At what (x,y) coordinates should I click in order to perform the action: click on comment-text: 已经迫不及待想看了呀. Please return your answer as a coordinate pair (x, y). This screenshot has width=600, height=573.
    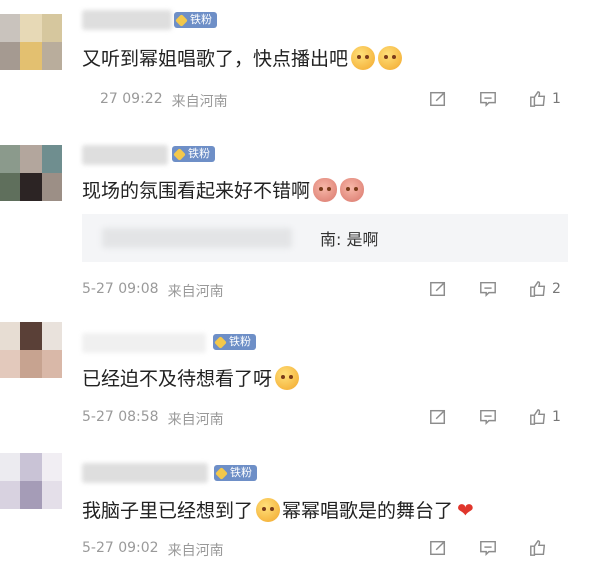
    Looking at the image, I should click on (191, 377).